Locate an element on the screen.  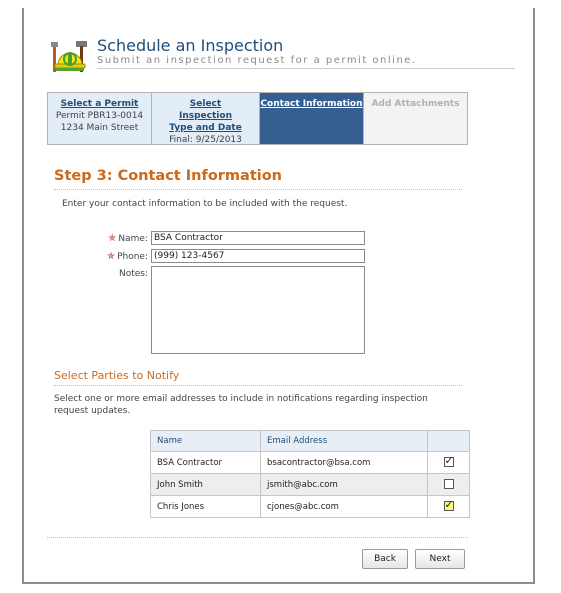
step-label: Contact Information is located at coordinates (311, 104).